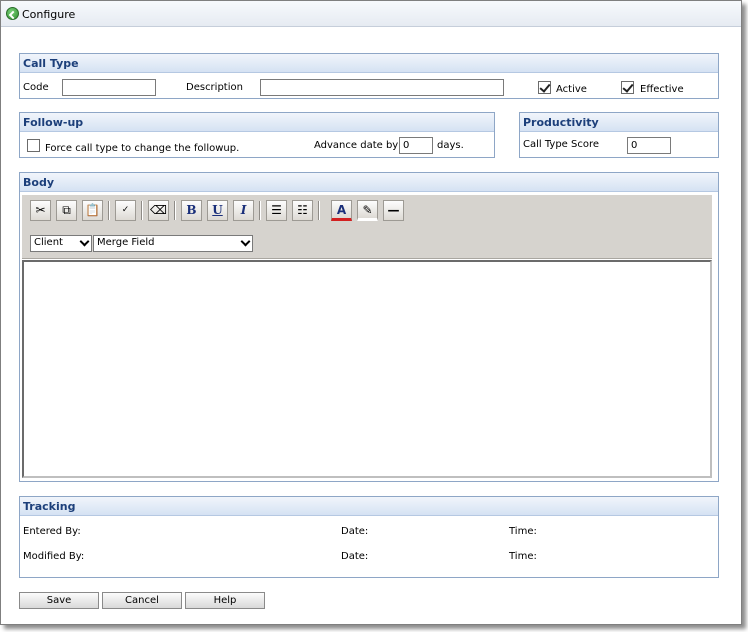 The image size is (748, 632). What do you see at coordinates (662, 89) in the screenshot?
I see `effective-label: Effective` at bounding box center [662, 89].